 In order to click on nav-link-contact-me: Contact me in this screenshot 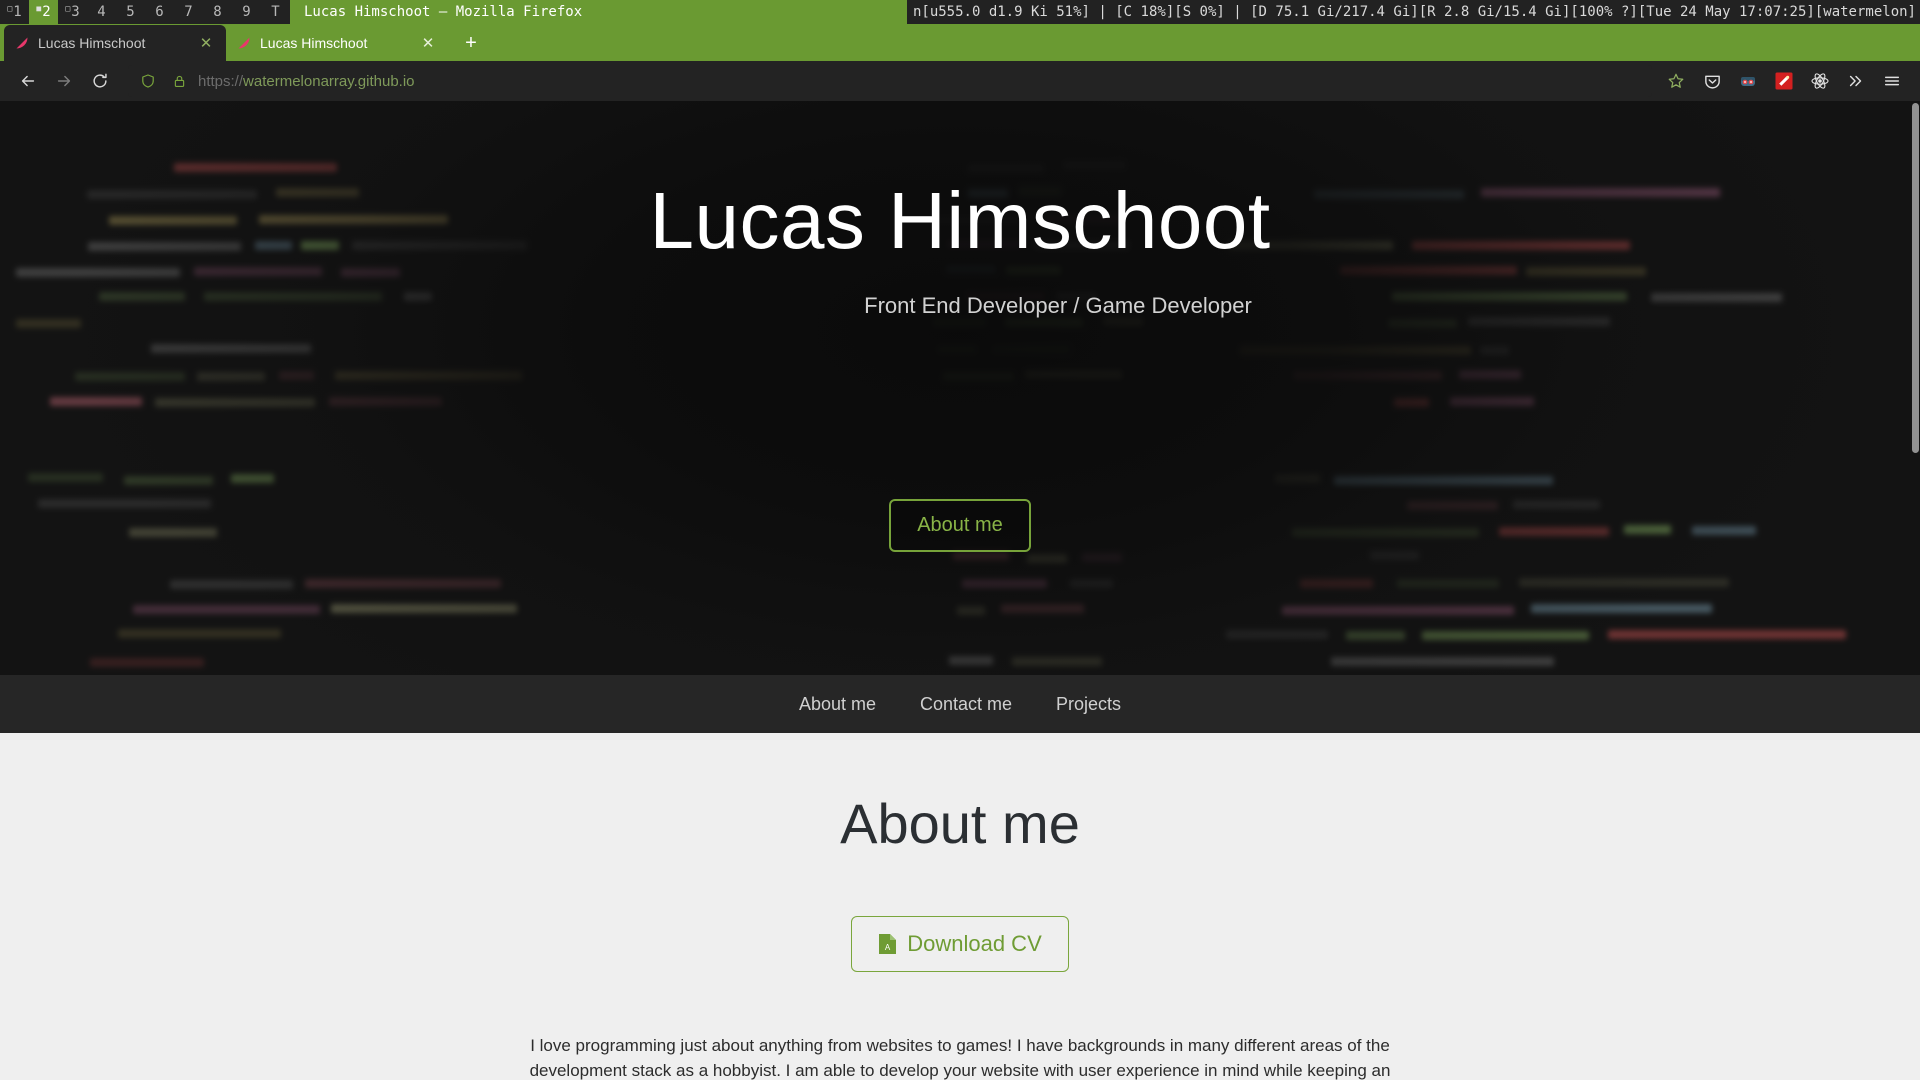, I will do `click(966, 704)`.